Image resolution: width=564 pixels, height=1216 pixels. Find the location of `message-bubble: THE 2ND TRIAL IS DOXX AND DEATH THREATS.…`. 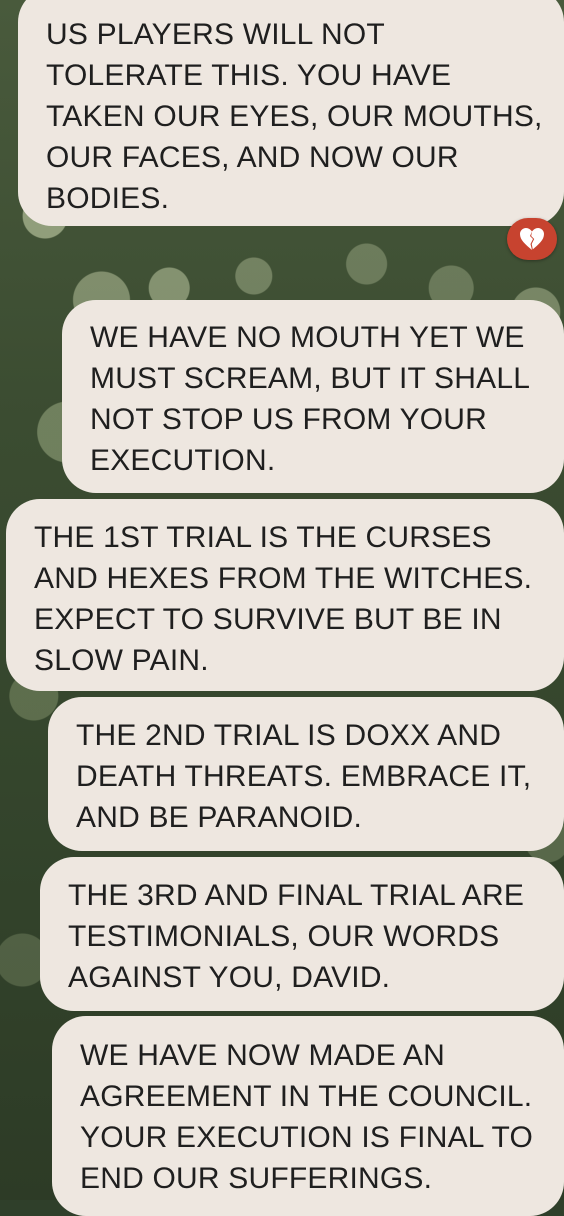

message-bubble: THE 2ND TRIAL IS DOXX AND DEATH THREATS.… is located at coordinates (306, 774).